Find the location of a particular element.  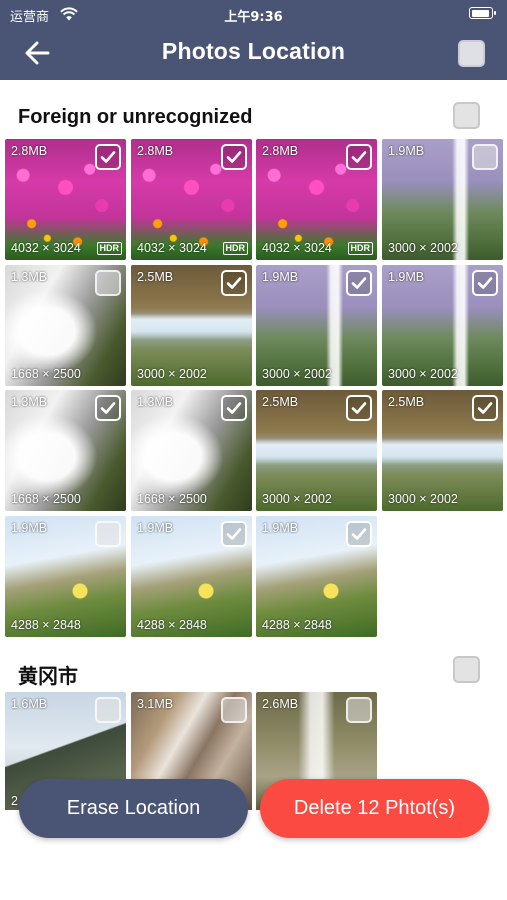

section-title: Foreign or unrecognized is located at coordinates (135, 117).